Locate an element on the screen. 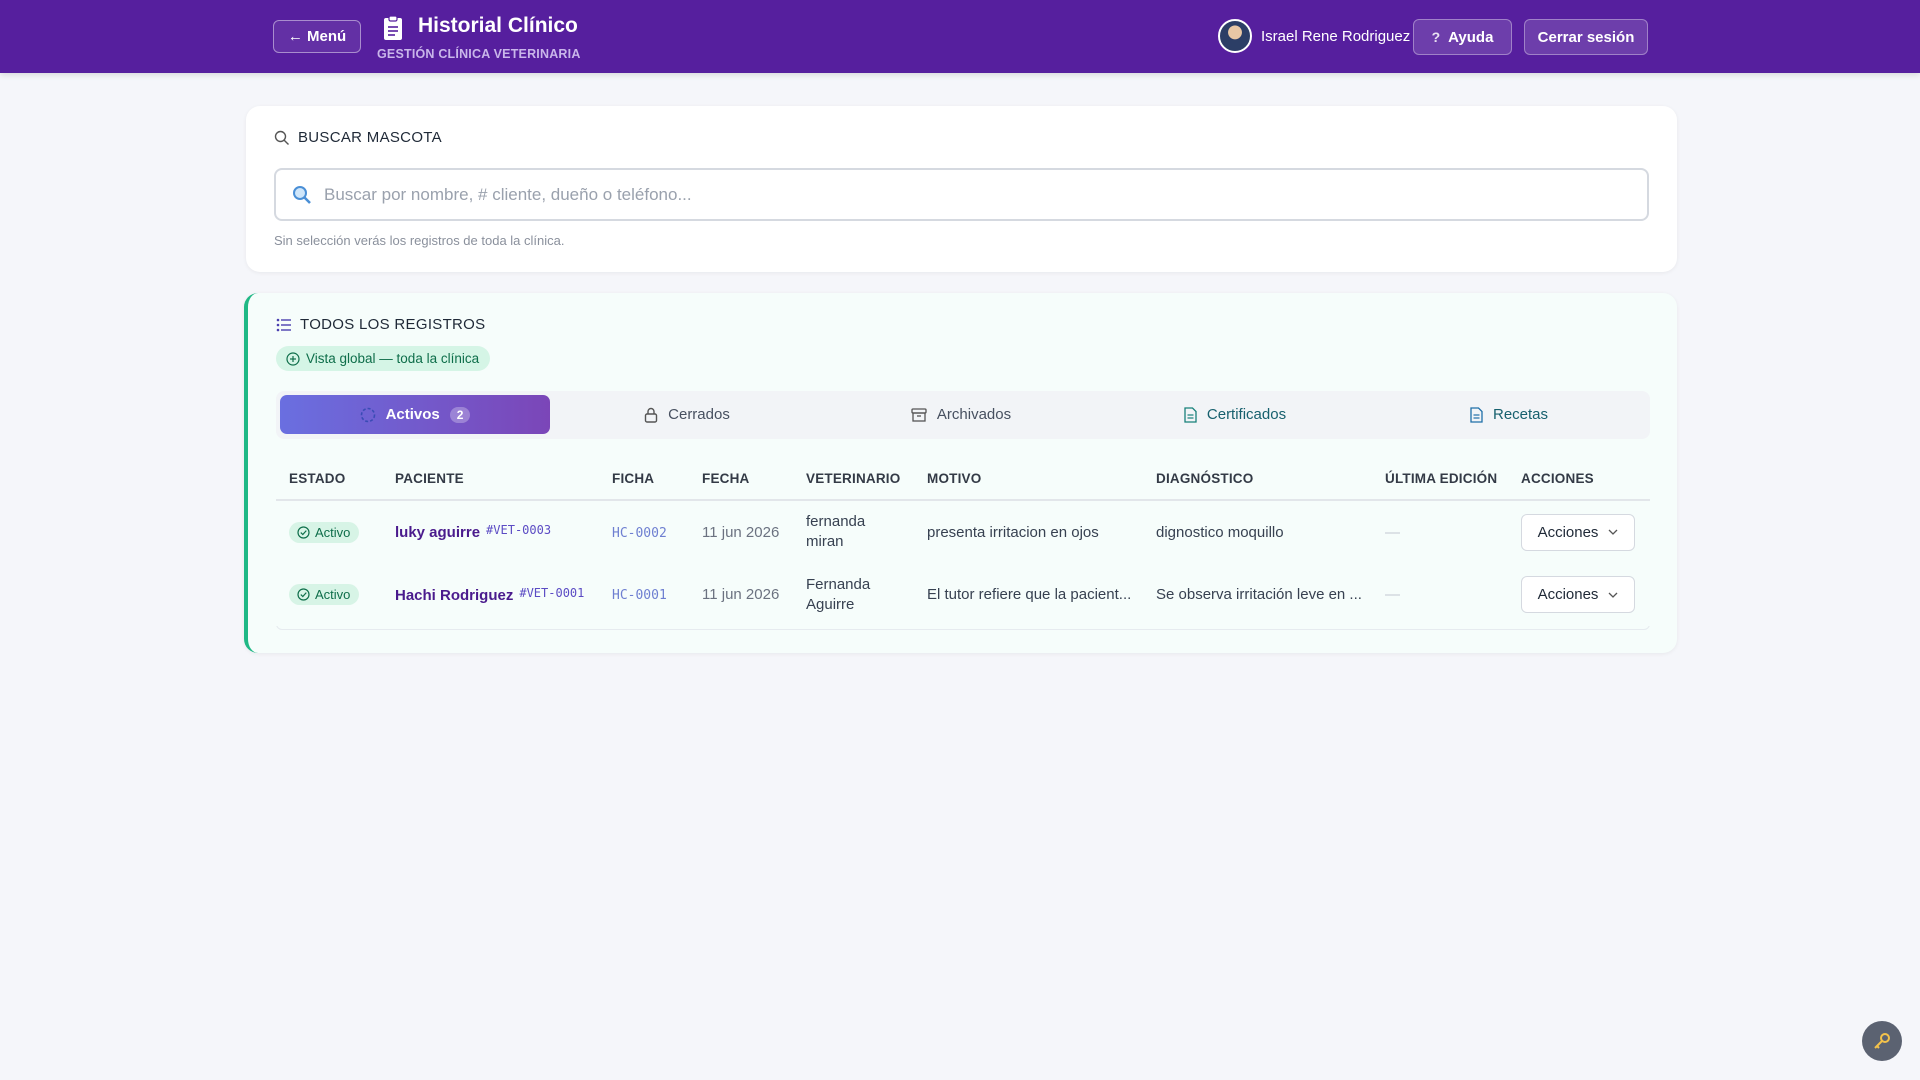  tab-cerrados-label: Cerrados is located at coordinates (699, 414).